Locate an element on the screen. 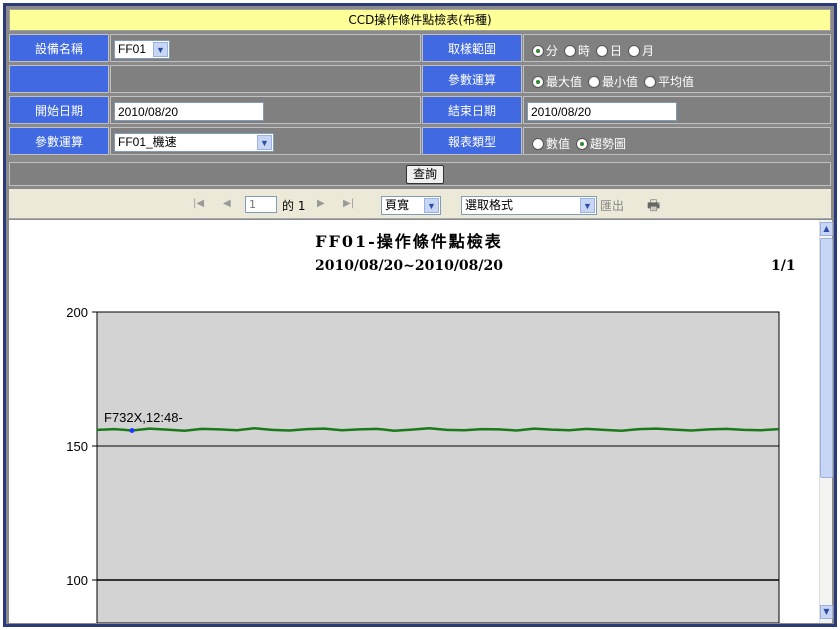 The width and height of the screenshot is (840, 630). calc-radio-0: 最大值 is located at coordinates (557, 81).